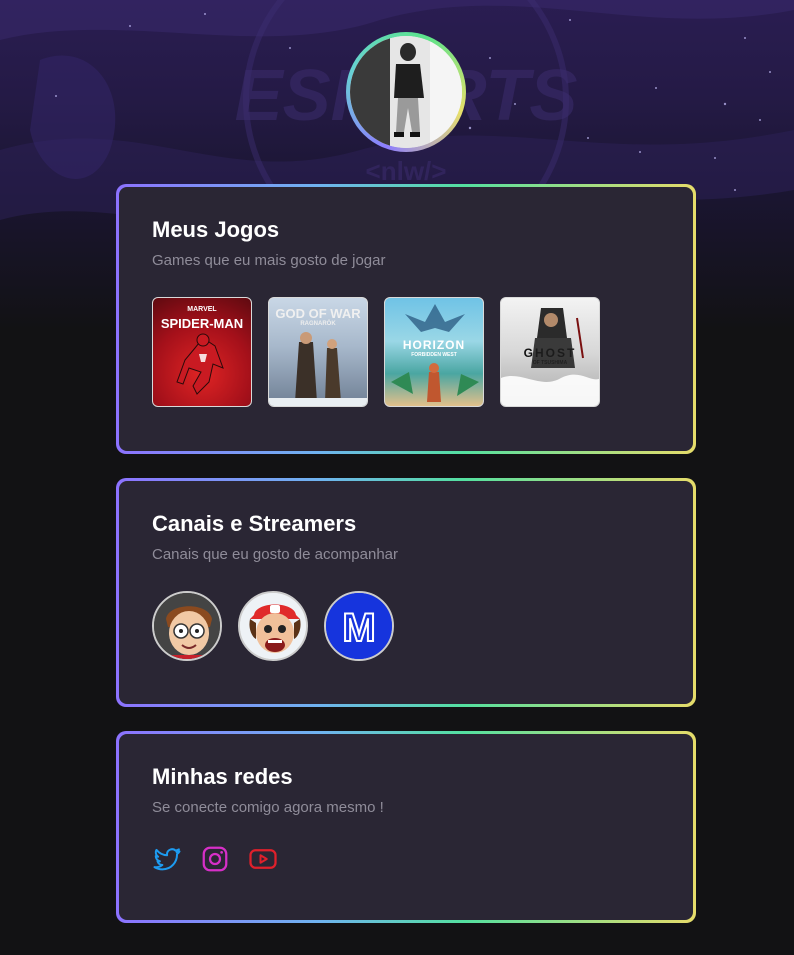 This screenshot has width=794, height=955. What do you see at coordinates (167, 859) in the screenshot?
I see `twitter-icon` at bounding box center [167, 859].